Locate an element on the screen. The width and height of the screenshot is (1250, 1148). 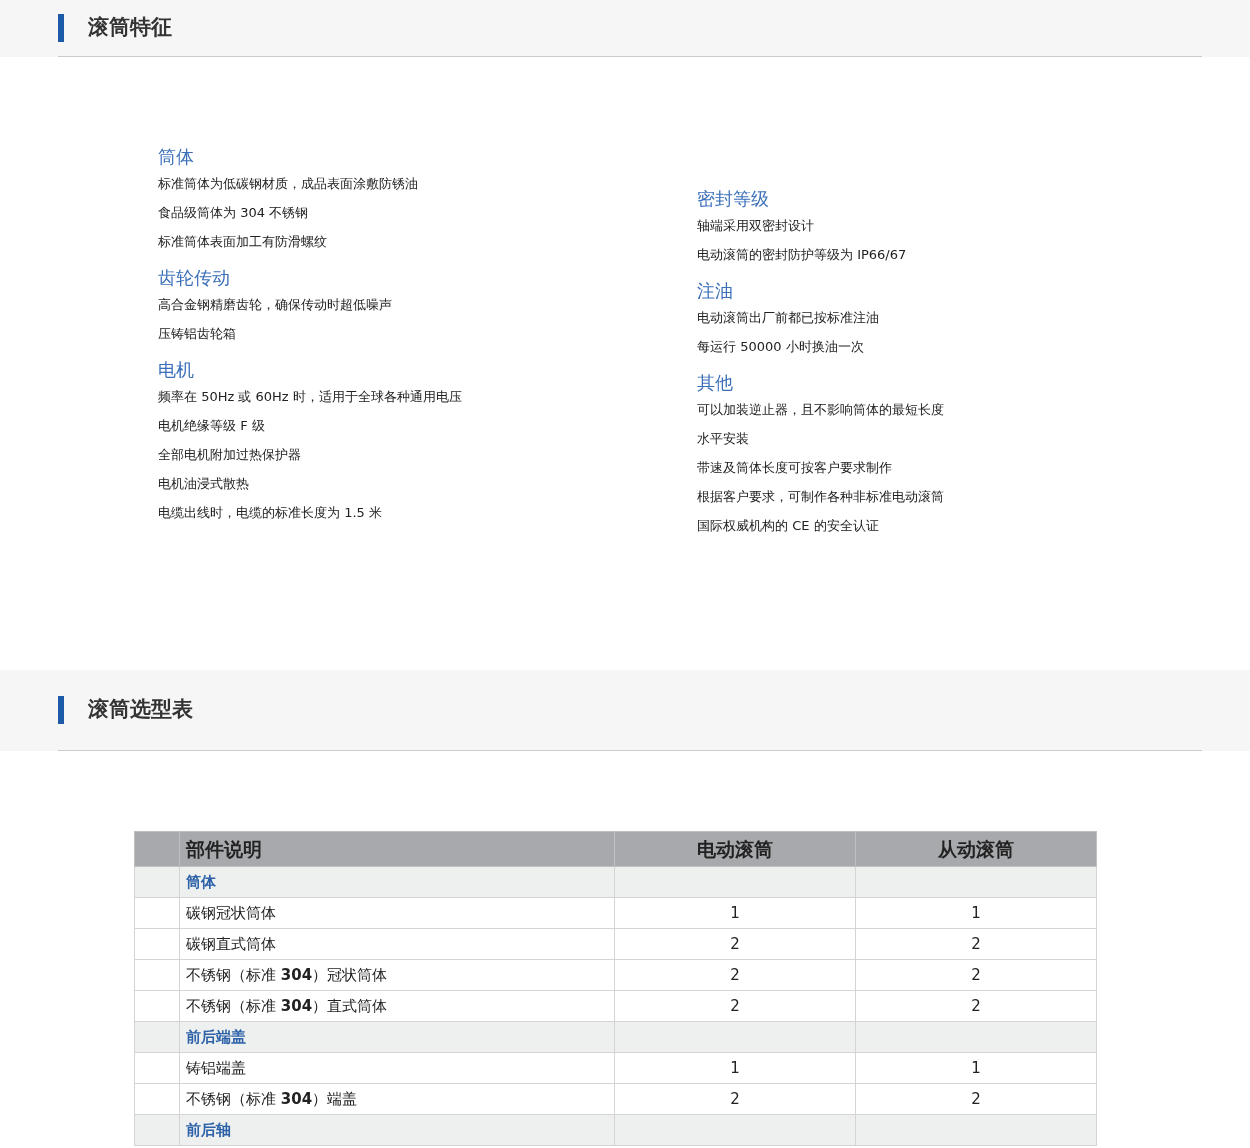
feature-text: 带速及筒体长度可按客户要求制作 is located at coordinates (795, 468).